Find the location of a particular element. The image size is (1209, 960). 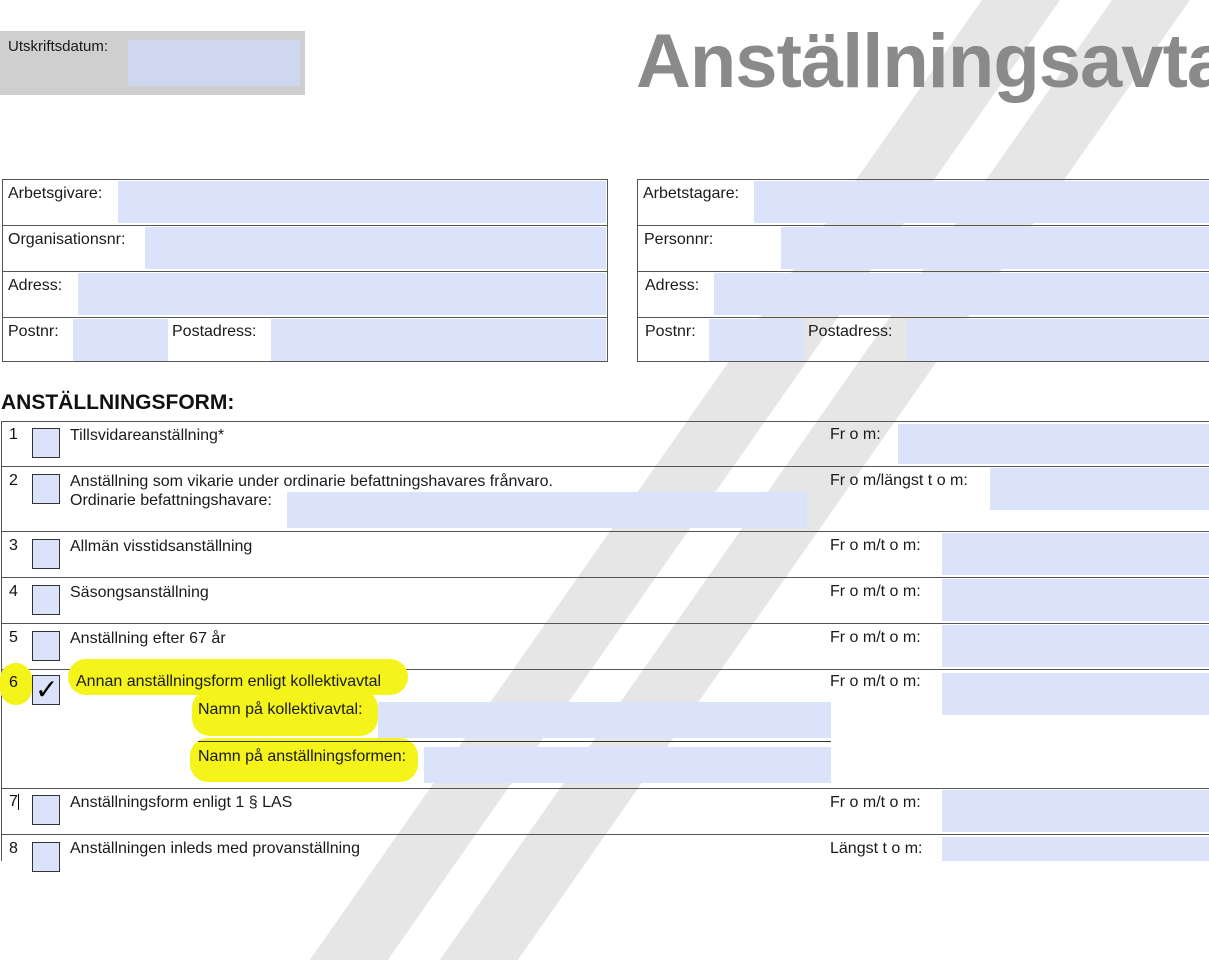

row-checkbox-checked: ✓ is located at coordinates (46, 689).